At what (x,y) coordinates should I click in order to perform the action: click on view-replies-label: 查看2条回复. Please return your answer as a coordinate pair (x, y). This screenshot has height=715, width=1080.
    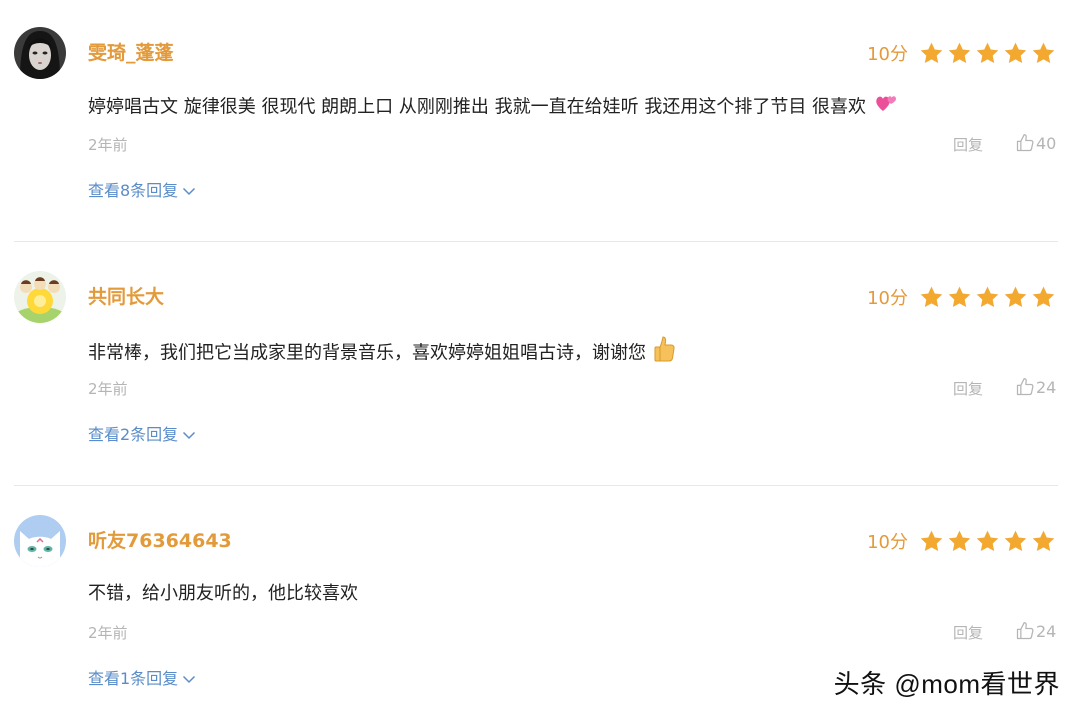
    Looking at the image, I should click on (133, 434).